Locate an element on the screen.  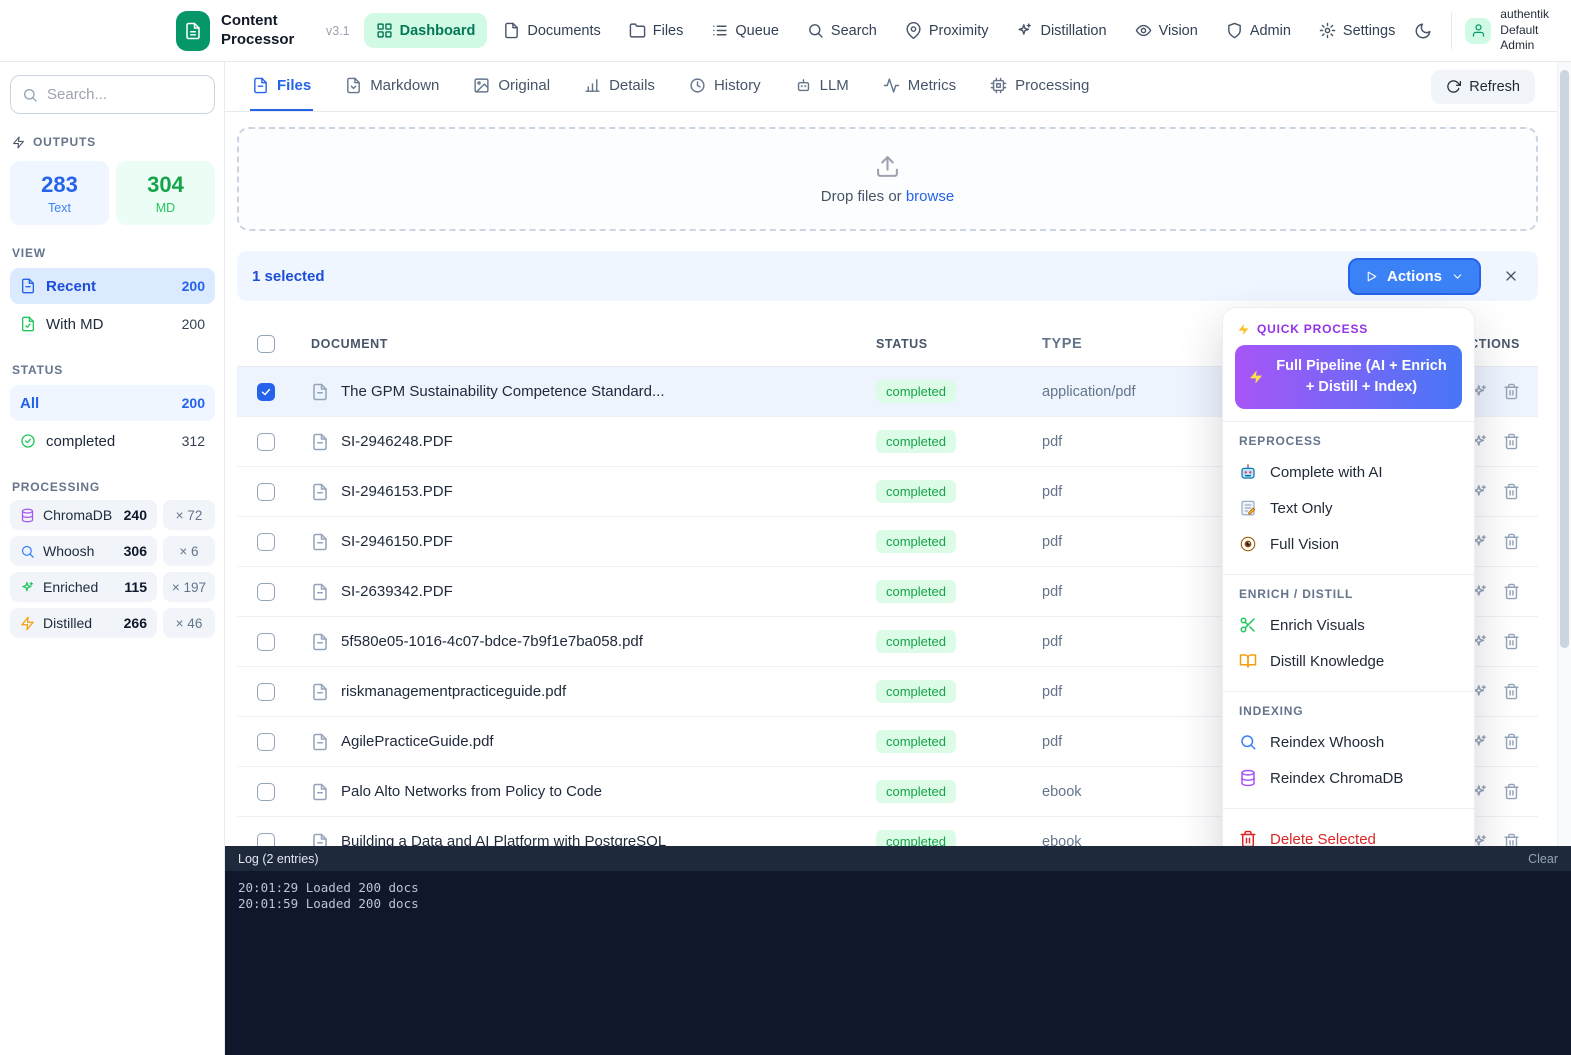
status-item-completed: completed 312 is located at coordinates (112, 441).